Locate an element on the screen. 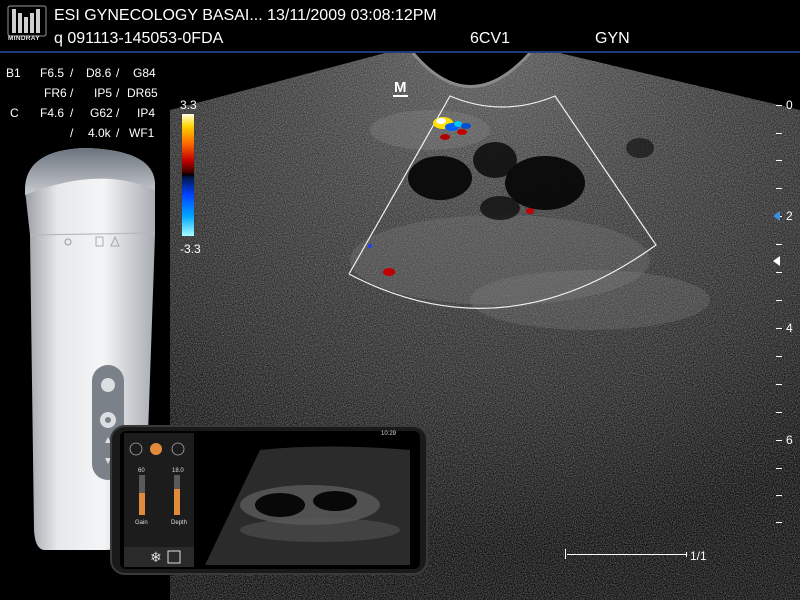  depth-label: 6 is located at coordinates (789, 440).